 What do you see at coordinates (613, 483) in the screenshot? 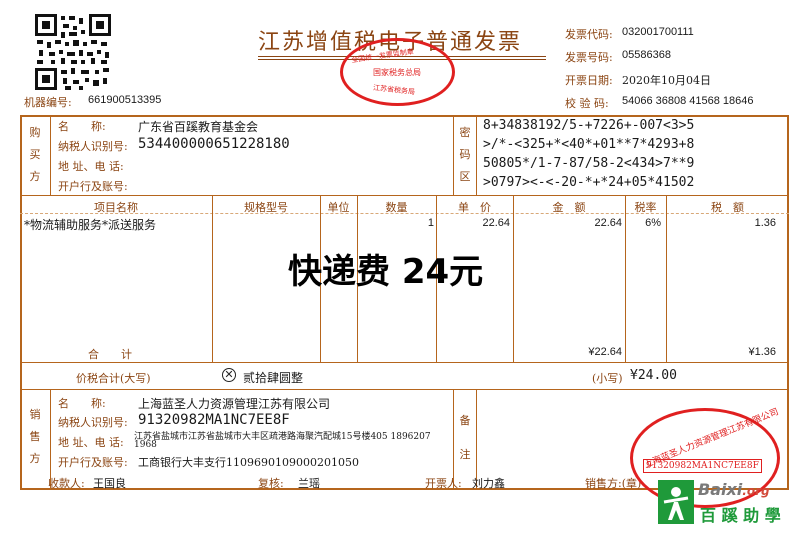
I see `seller-seal-label: 销售方:(章)` at bounding box center [613, 483].